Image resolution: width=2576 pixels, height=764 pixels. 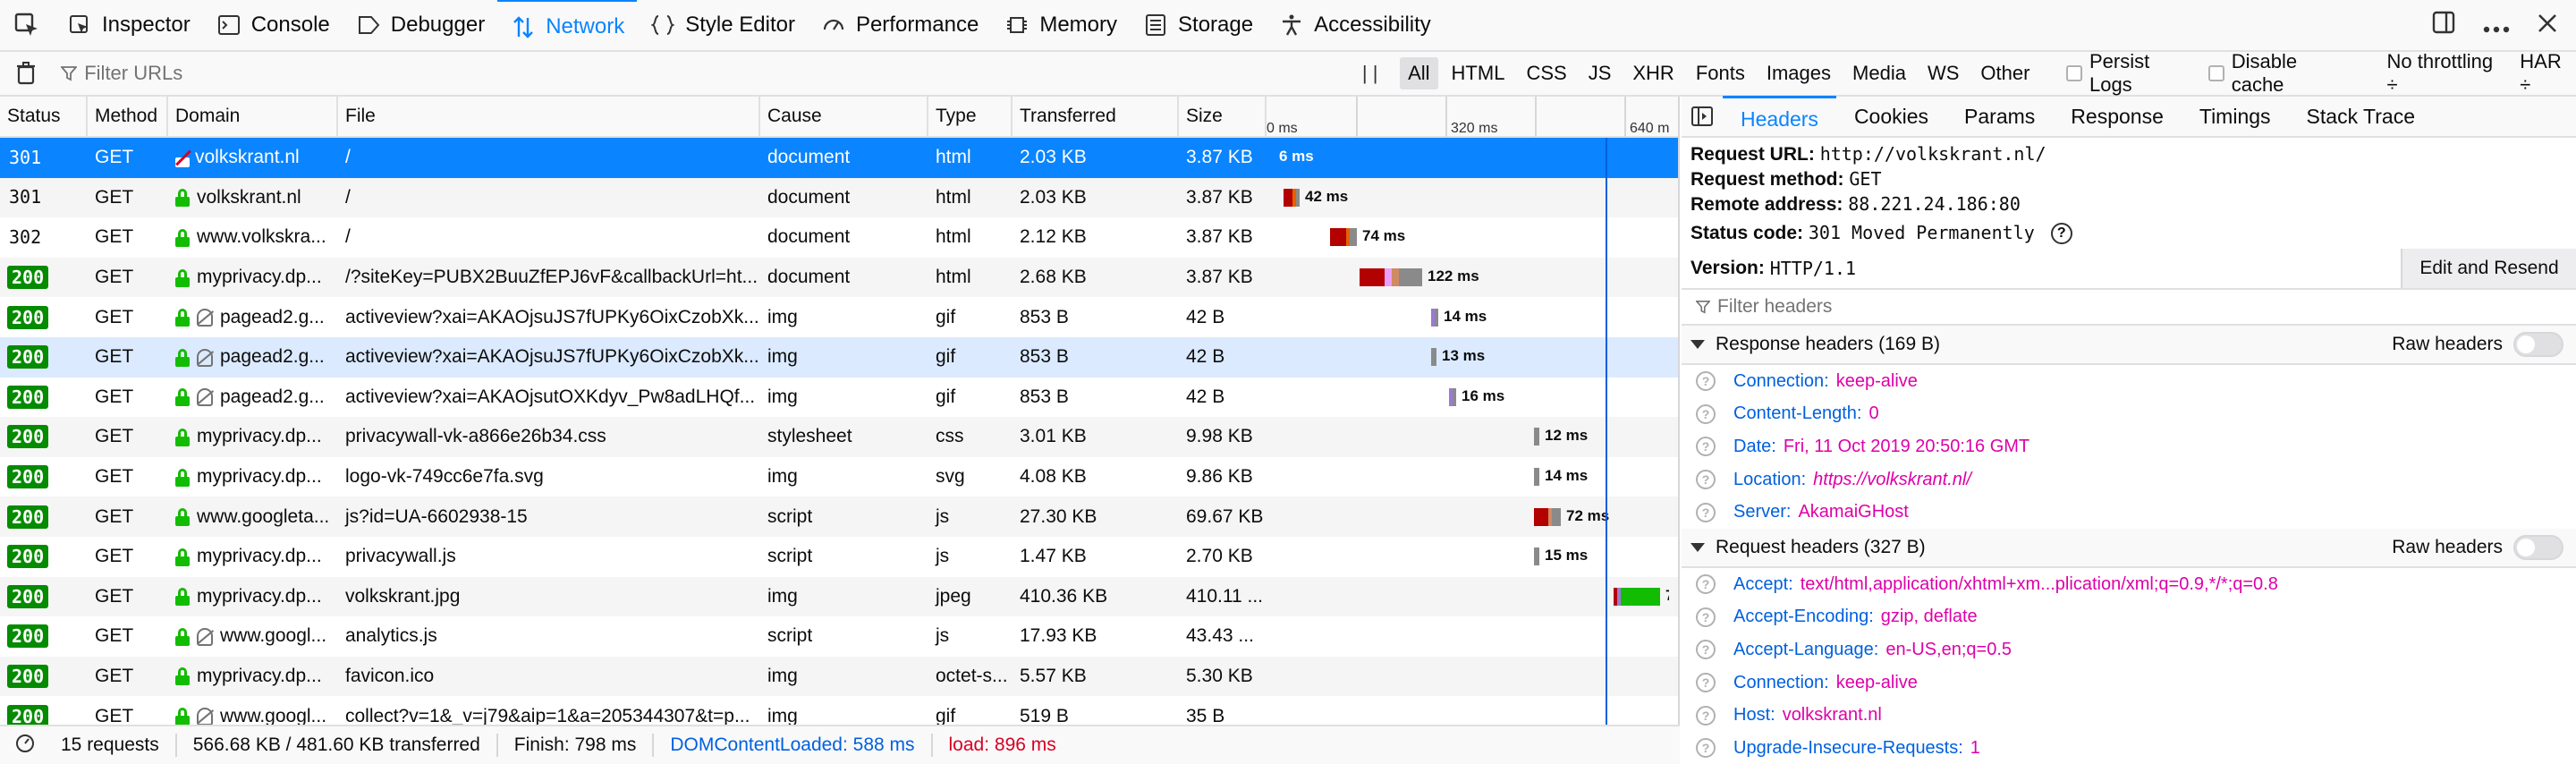 What do you see at coordinates (1702, 116) in the screenshot?
I see `toggle-panel-icon` at bounding box center [1702, 116].